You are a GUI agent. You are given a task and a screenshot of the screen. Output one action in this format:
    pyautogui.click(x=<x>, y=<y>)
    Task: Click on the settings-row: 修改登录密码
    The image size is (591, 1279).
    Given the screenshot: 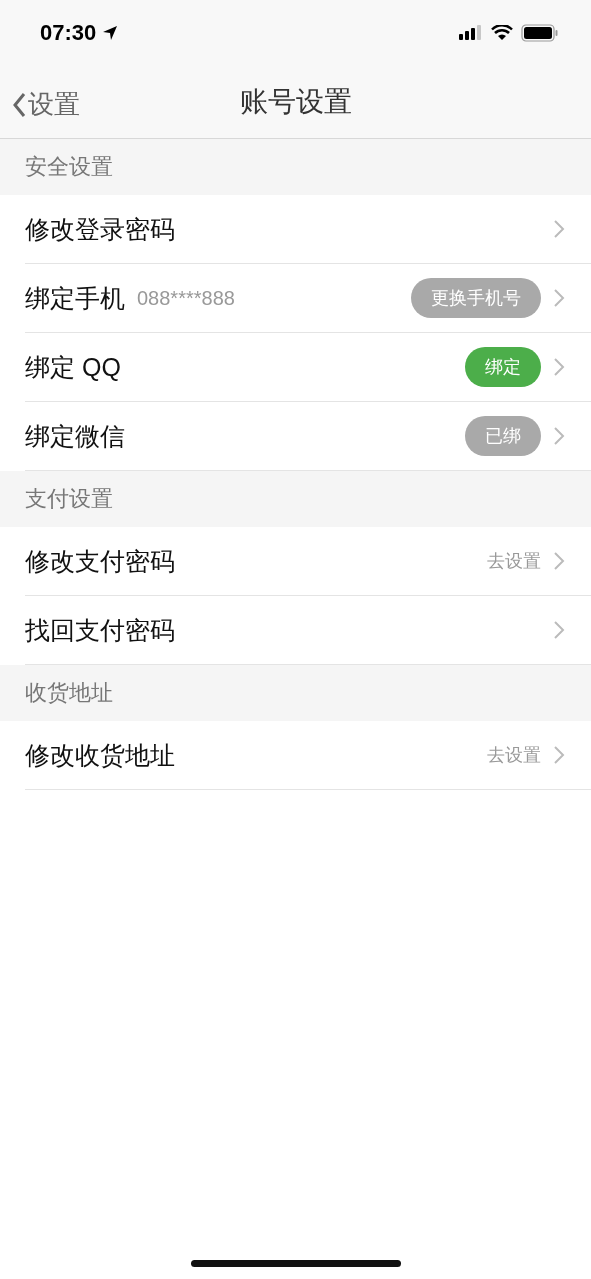 What is the action you would take?
    pyautogui.click(x=308, y=229)
    